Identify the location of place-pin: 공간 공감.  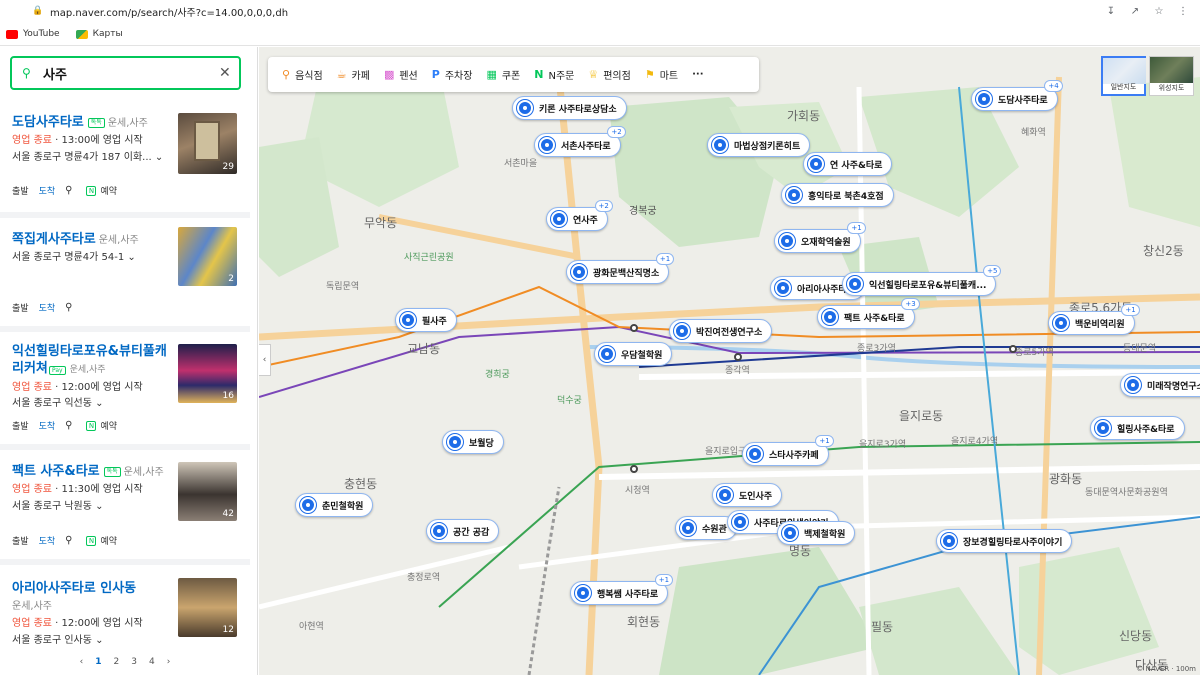
(463, 531).